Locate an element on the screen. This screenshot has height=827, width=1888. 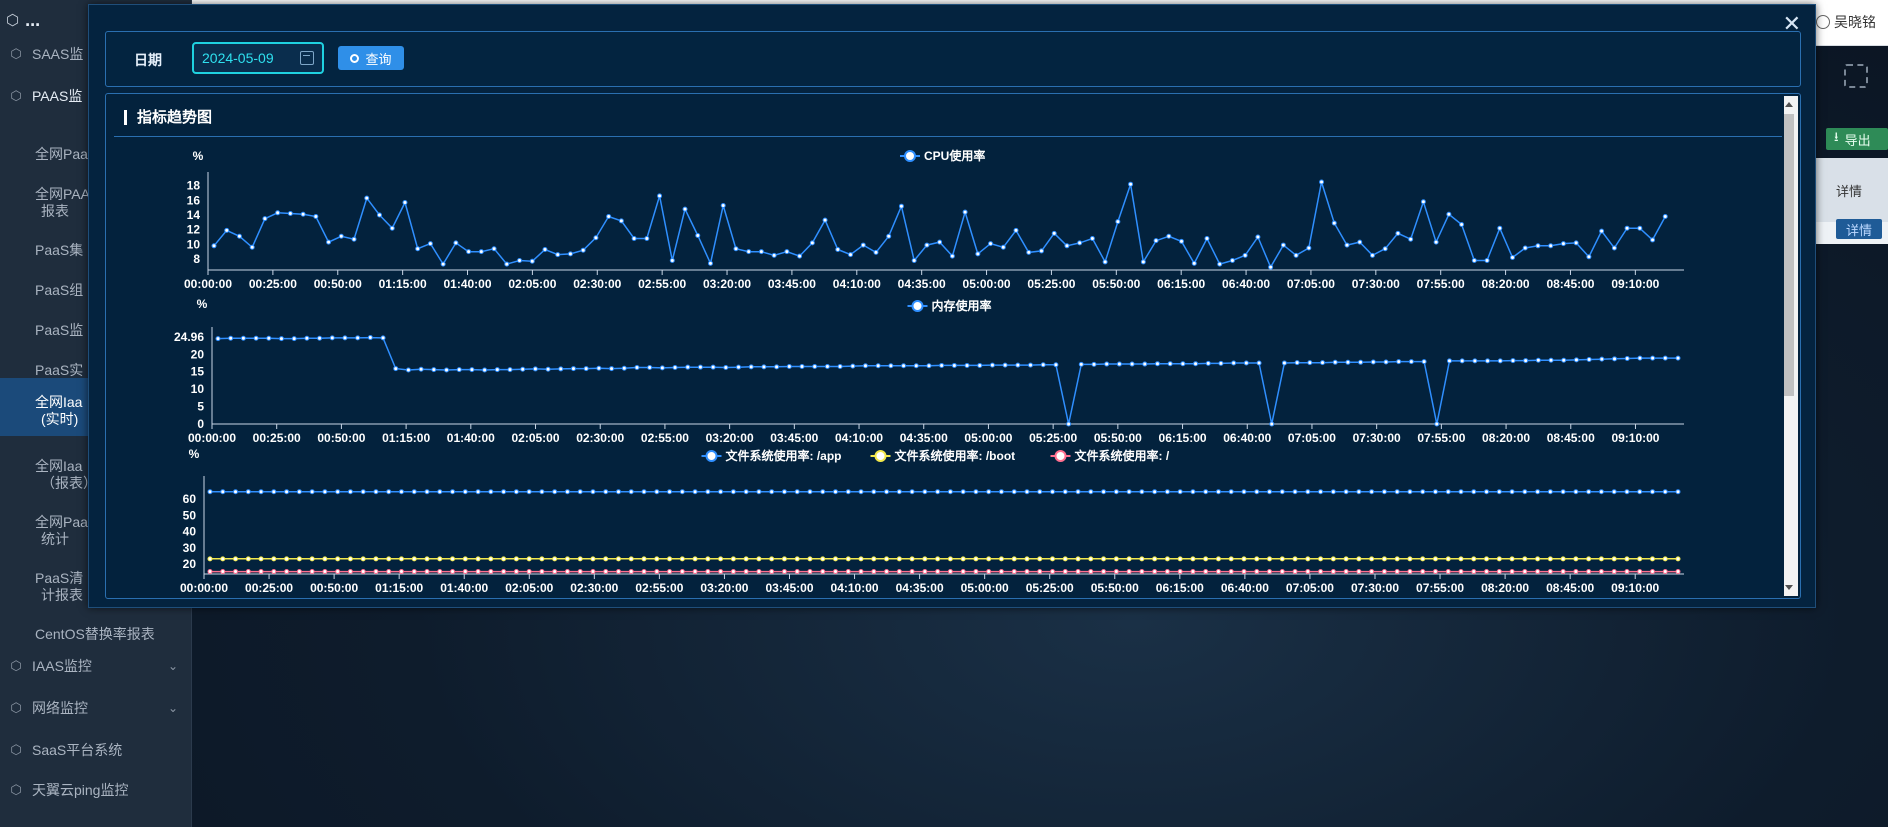
x-tick-label: 02:55:00 is located at coordinates (662, 284).